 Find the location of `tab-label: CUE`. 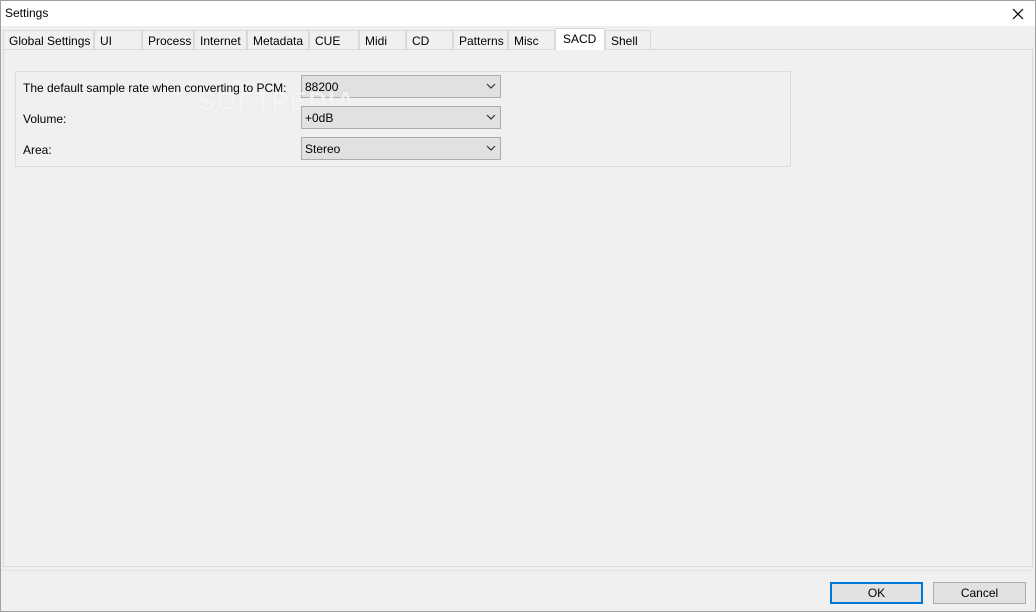

tab-label: CUE is located at coordinates (328, 41).